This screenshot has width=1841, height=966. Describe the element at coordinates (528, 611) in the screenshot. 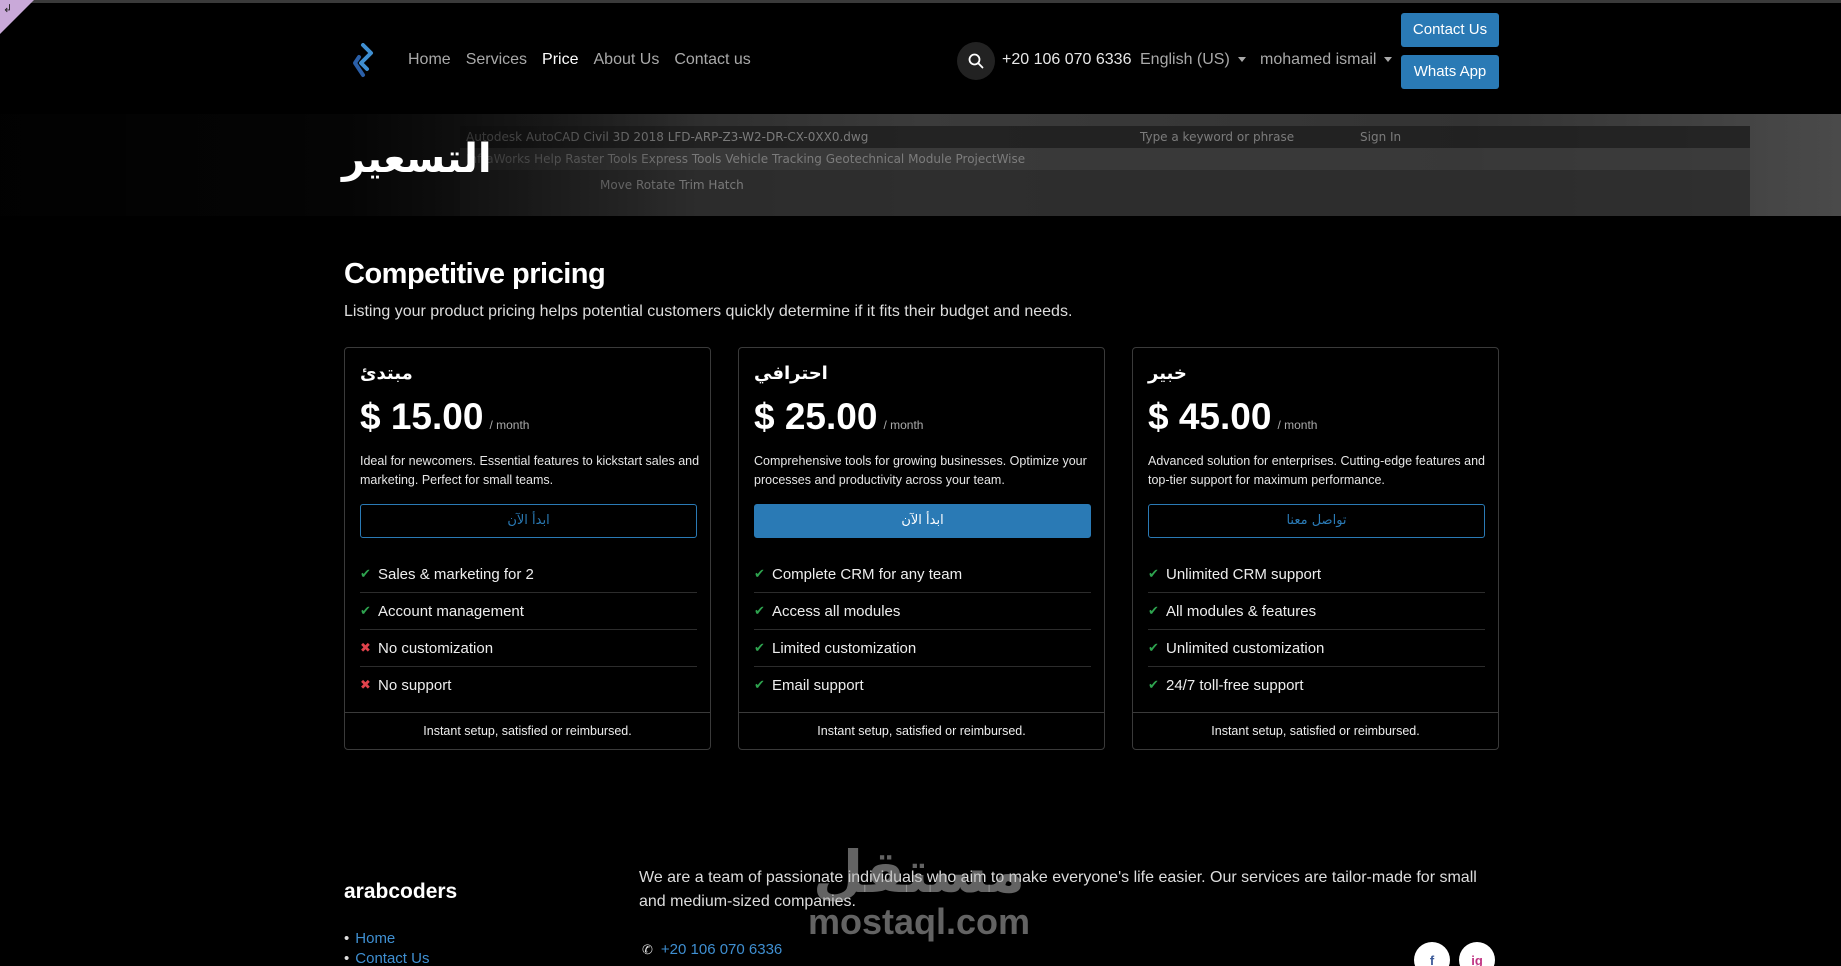

I see `feature-item: ✔ Account management` at that location.